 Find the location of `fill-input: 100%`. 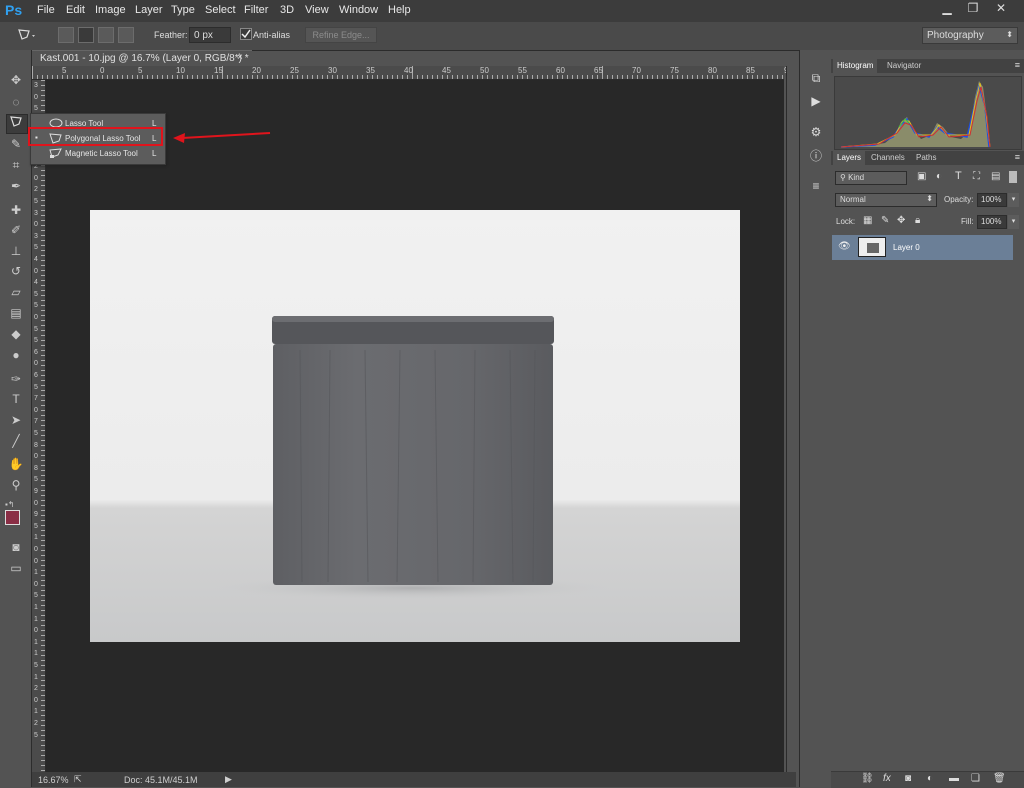

fill-input: 100% is located at coordinates (992, 222).